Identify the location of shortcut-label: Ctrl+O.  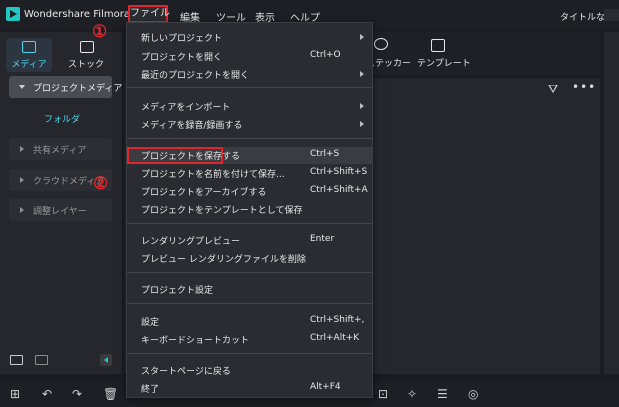
(325, 55).